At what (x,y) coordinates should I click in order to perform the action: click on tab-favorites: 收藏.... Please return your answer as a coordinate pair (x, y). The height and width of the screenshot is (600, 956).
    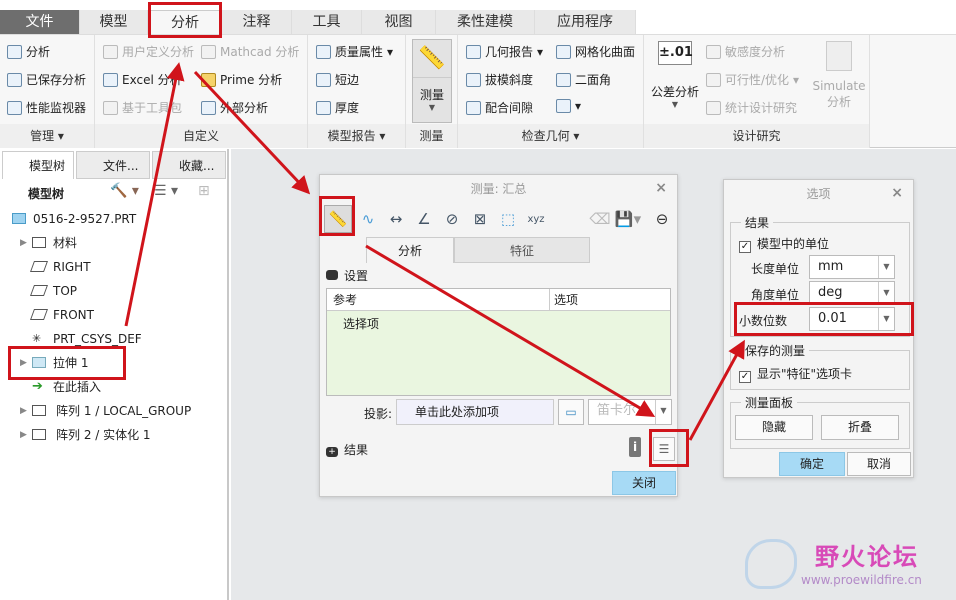
    Looking at the image, I should click on (189, 165).